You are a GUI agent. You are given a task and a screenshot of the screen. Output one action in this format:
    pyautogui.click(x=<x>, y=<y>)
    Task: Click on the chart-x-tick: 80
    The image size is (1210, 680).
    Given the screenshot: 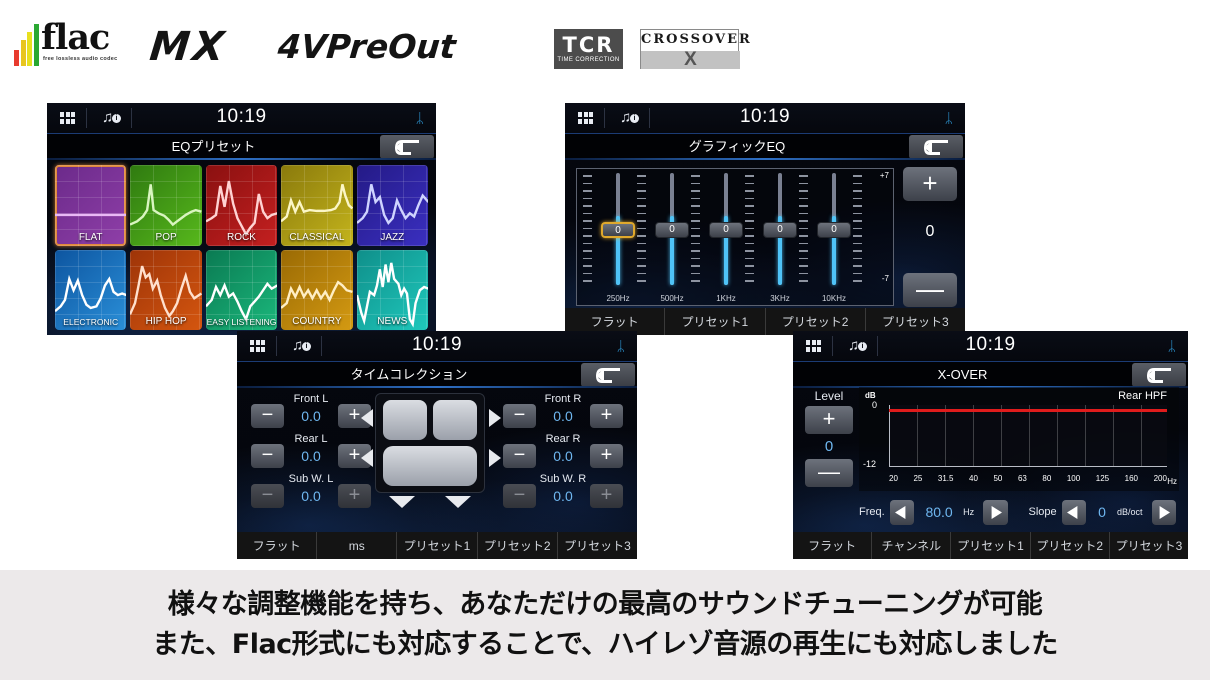 What is the action you would take?
    pyautogui.click(x=1047, y=478)
    